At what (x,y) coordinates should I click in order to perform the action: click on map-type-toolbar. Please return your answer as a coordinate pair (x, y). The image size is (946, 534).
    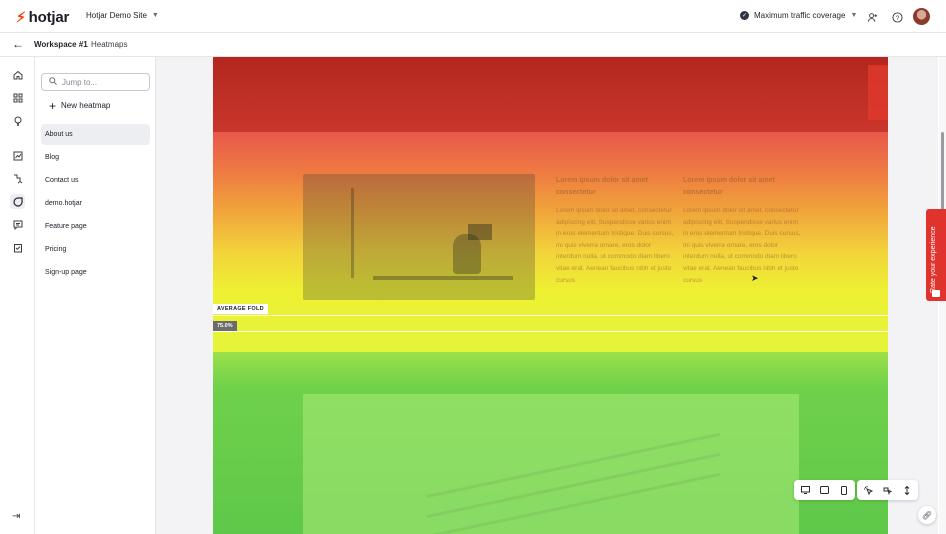
    Looking at the image, I should click on (887, 490).